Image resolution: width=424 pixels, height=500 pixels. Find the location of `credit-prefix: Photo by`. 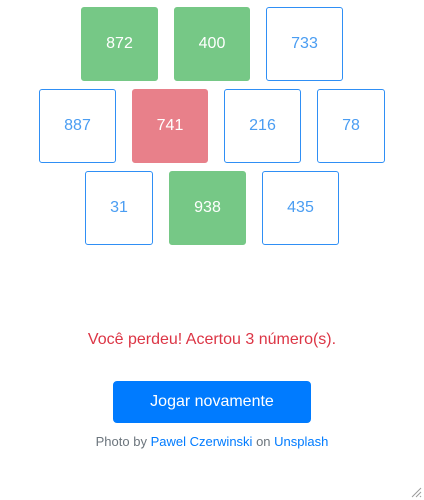

credit-prefix: Photo by is located at coordinates (121, 441).